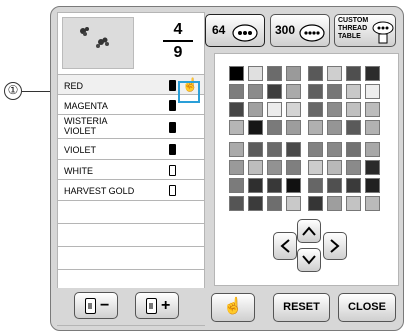 Image resolution: width=405 pixels, height=333 pixels. I want to click on arrow-right-button, so click(335, 246).